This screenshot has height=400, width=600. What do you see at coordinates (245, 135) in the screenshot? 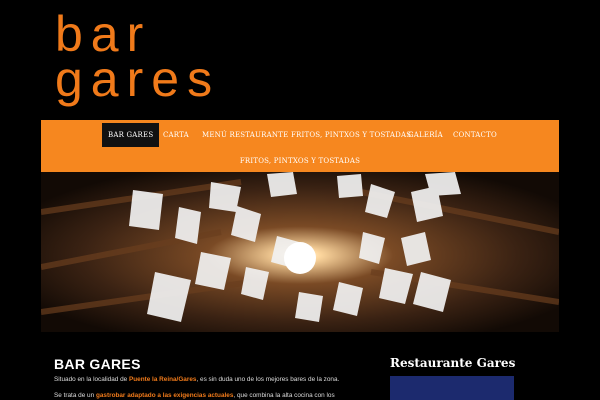
I see `nav-item-menu-restaurante: MENÚ RESTAURANTE` at bounding box center [245, 135].